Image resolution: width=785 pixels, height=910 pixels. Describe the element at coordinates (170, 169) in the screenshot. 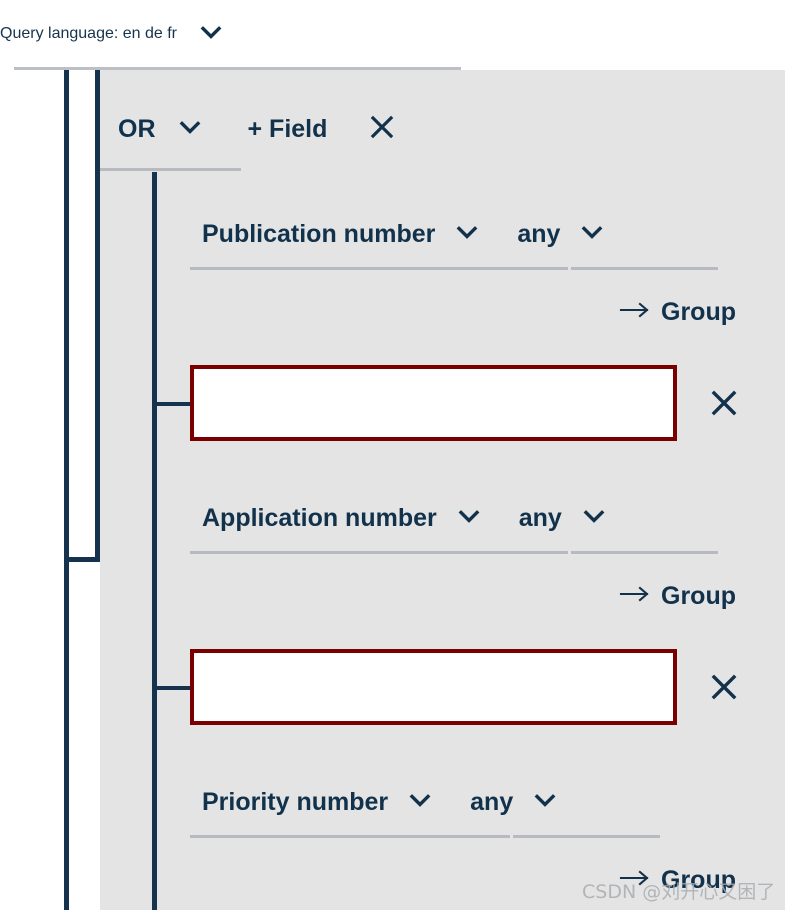

I see `group-operator-underline` at that location.